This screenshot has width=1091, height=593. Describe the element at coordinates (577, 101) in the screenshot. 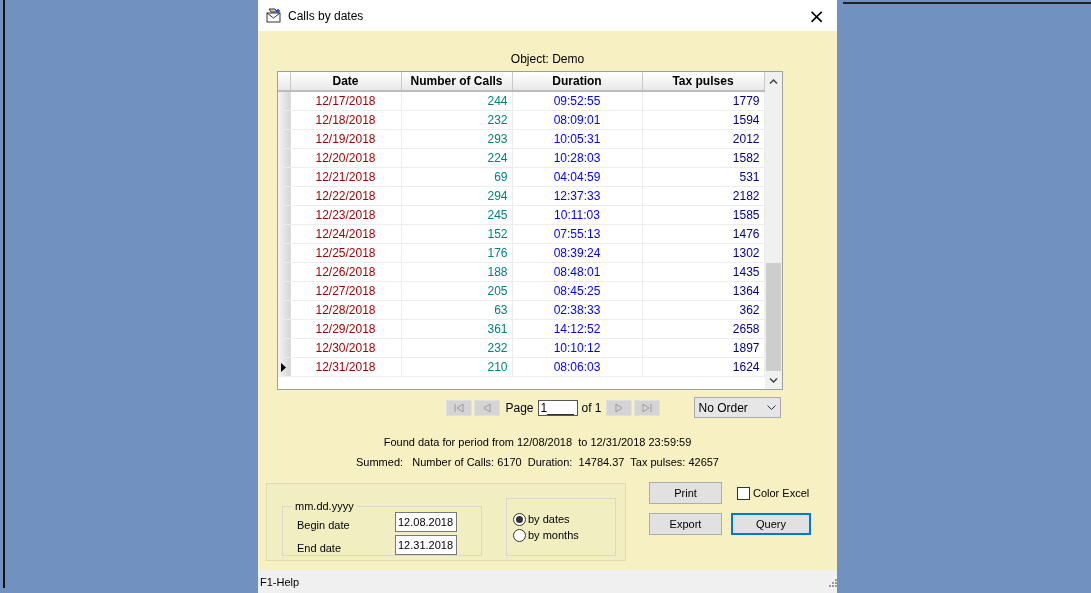

I see `duration-cell: 09:52:55` at that location.